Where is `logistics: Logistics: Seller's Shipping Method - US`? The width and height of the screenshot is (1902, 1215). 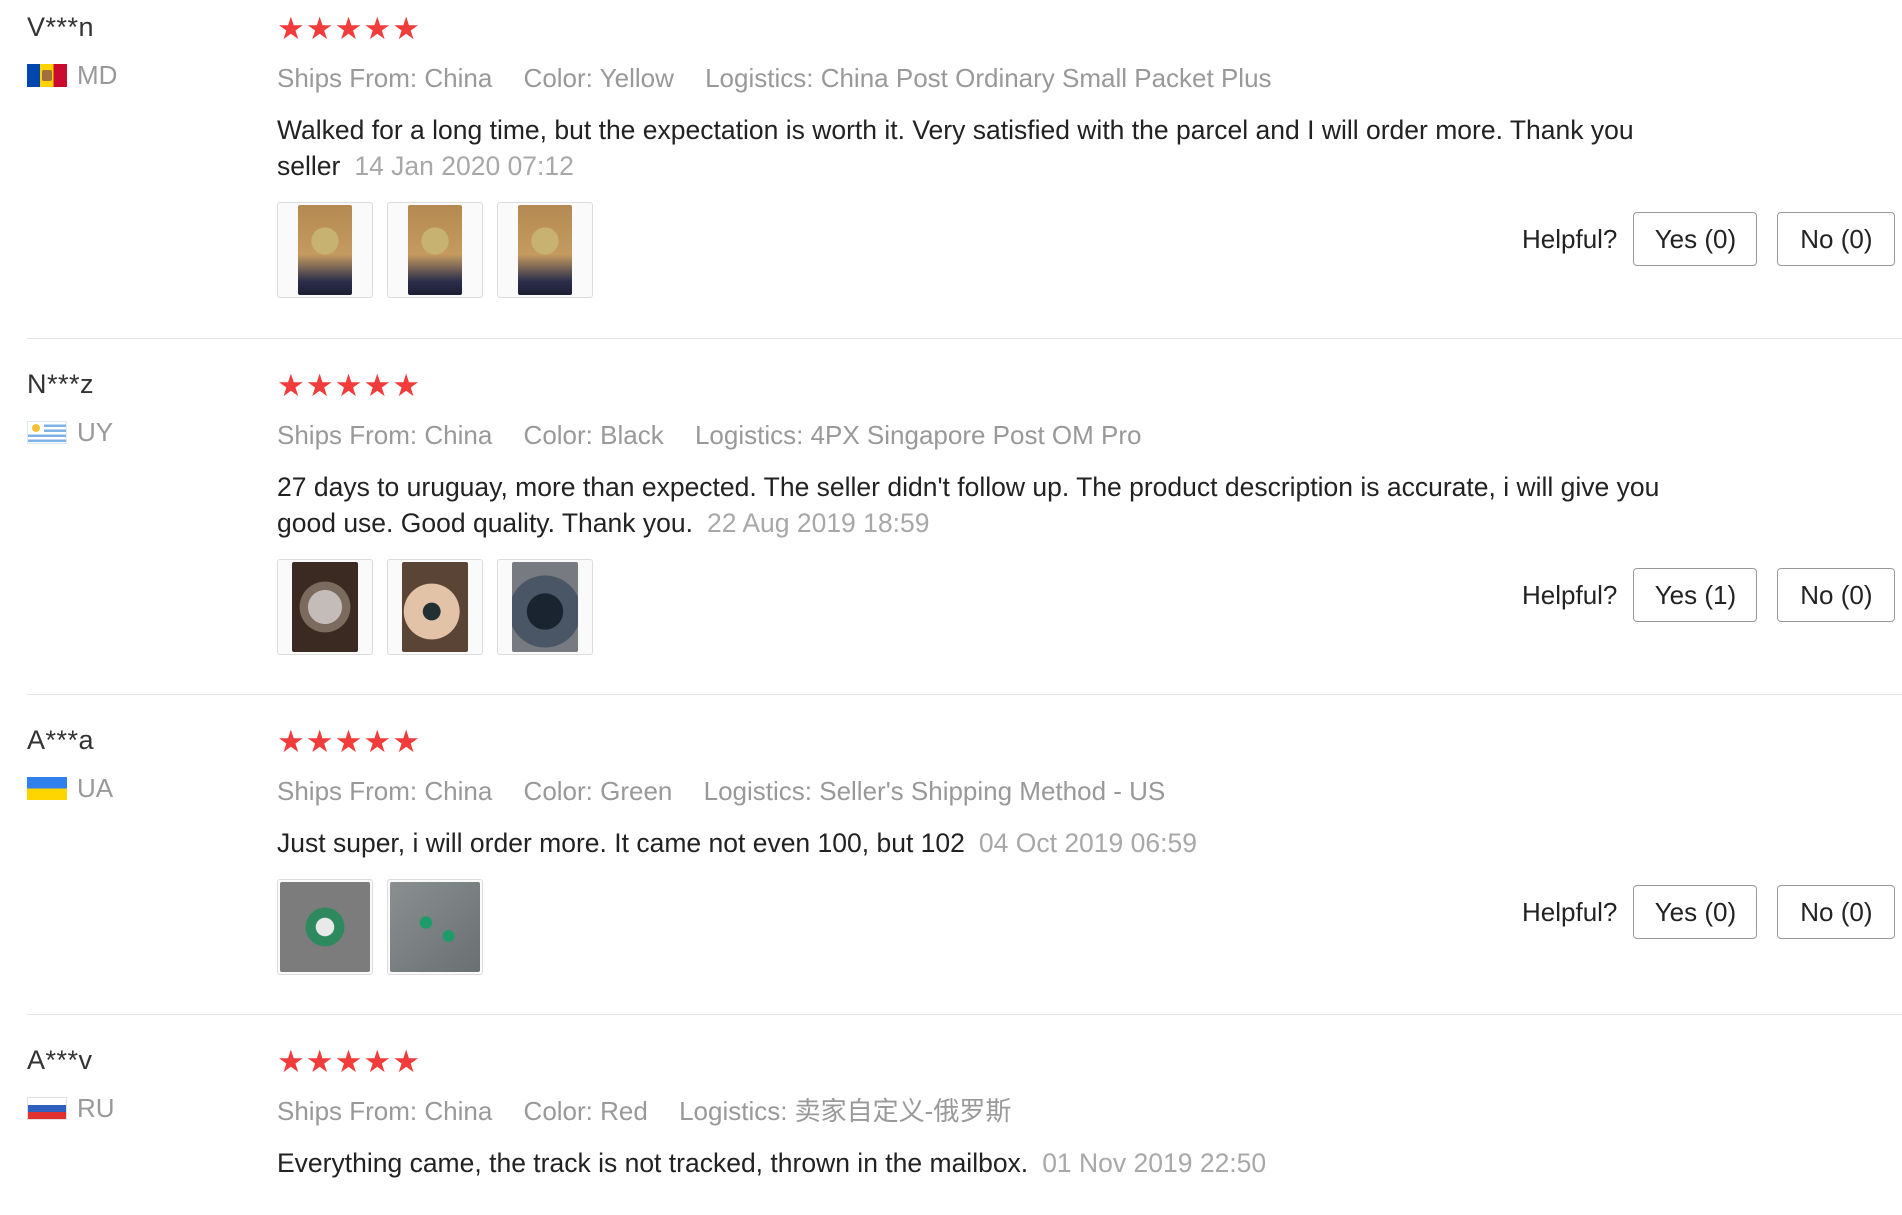 logistics: Logistics: Seller's Shipping Method - US is located at coordinates (934, 791).